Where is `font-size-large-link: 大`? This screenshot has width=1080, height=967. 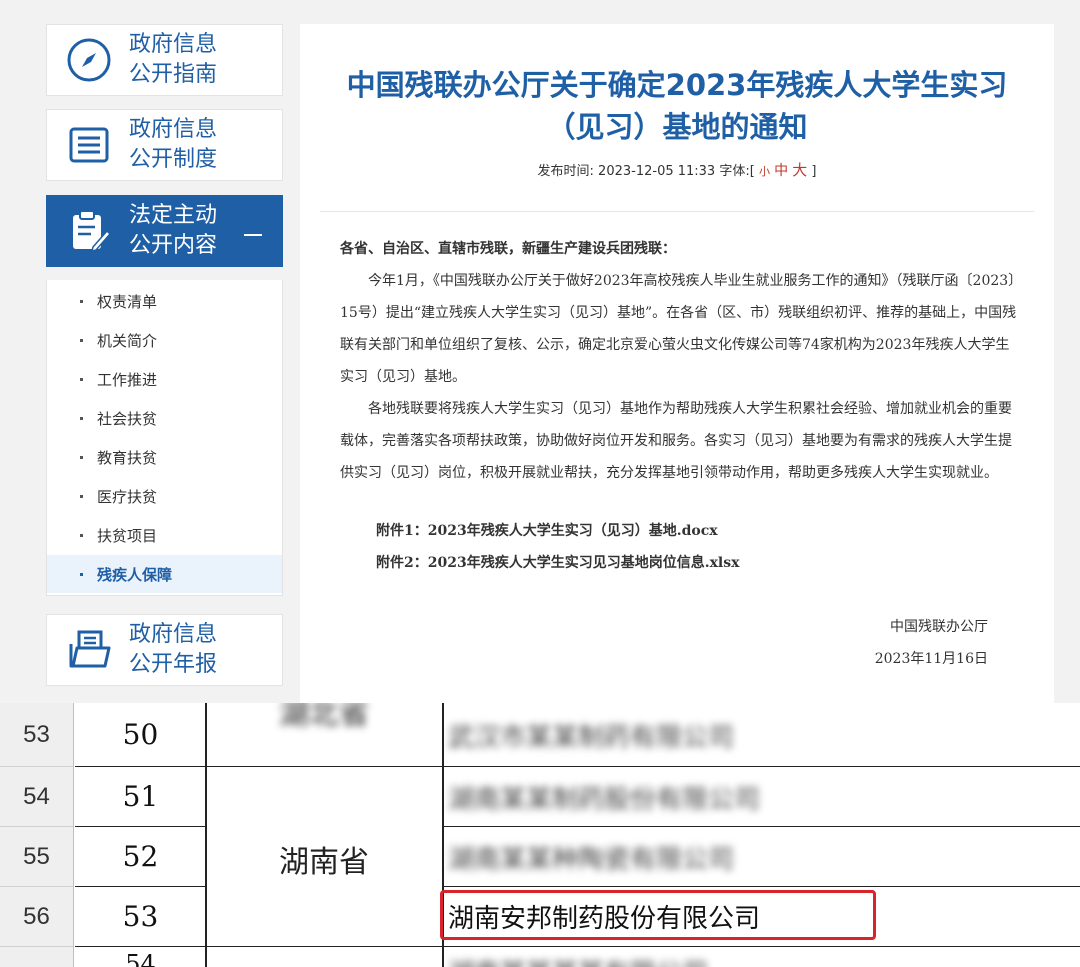
font-size-large-link: 大 is located at coordinates (799, 170).